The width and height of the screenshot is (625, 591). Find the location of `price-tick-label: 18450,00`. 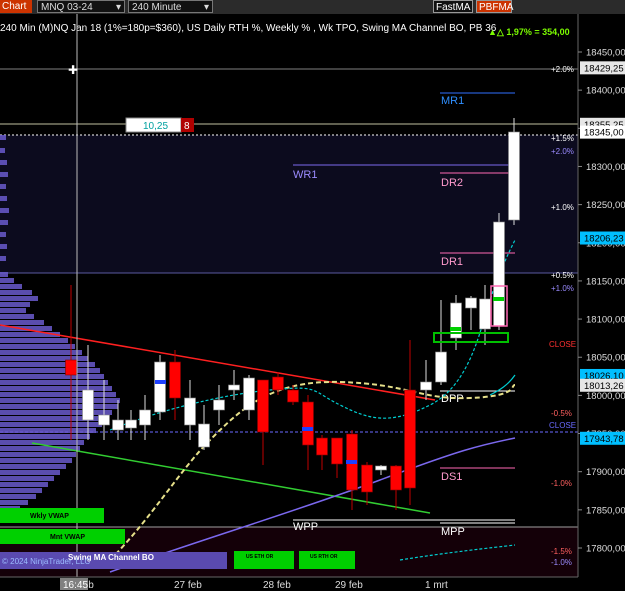

price-tick-label: 18450,00 is located at coordinates (605, 53).